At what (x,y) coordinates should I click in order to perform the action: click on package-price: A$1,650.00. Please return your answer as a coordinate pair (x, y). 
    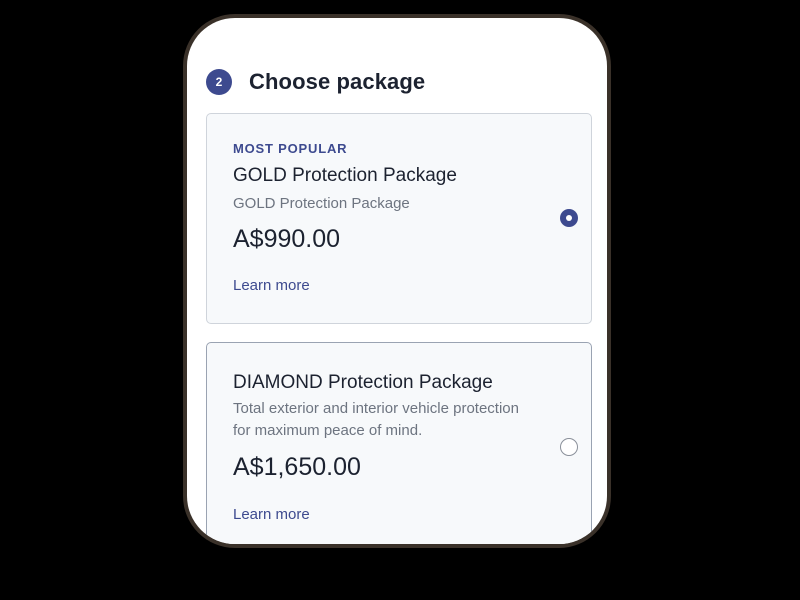
    Looking at the image, I should click on (297, 467).